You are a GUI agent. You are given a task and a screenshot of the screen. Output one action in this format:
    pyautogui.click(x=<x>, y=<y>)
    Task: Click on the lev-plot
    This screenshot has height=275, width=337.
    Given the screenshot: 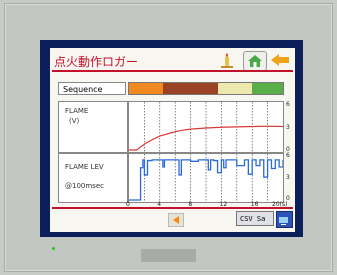 What is the action you would take?
    pyautogui.click(x=206, y=178)
    